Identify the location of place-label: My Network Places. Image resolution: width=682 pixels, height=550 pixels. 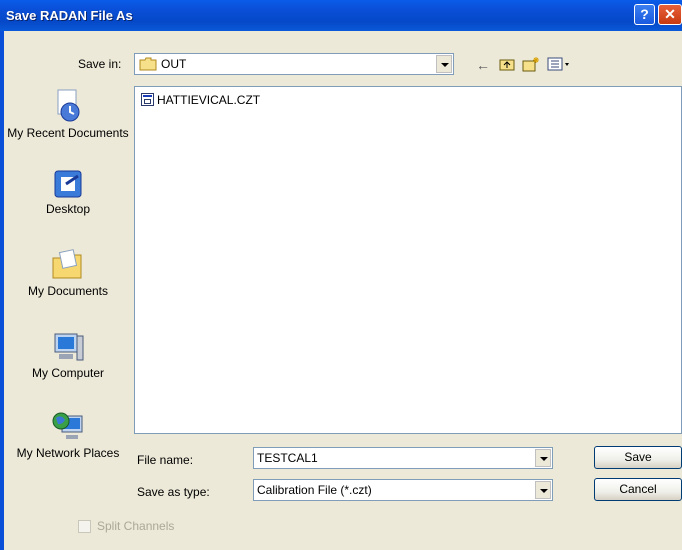
(68, 453).